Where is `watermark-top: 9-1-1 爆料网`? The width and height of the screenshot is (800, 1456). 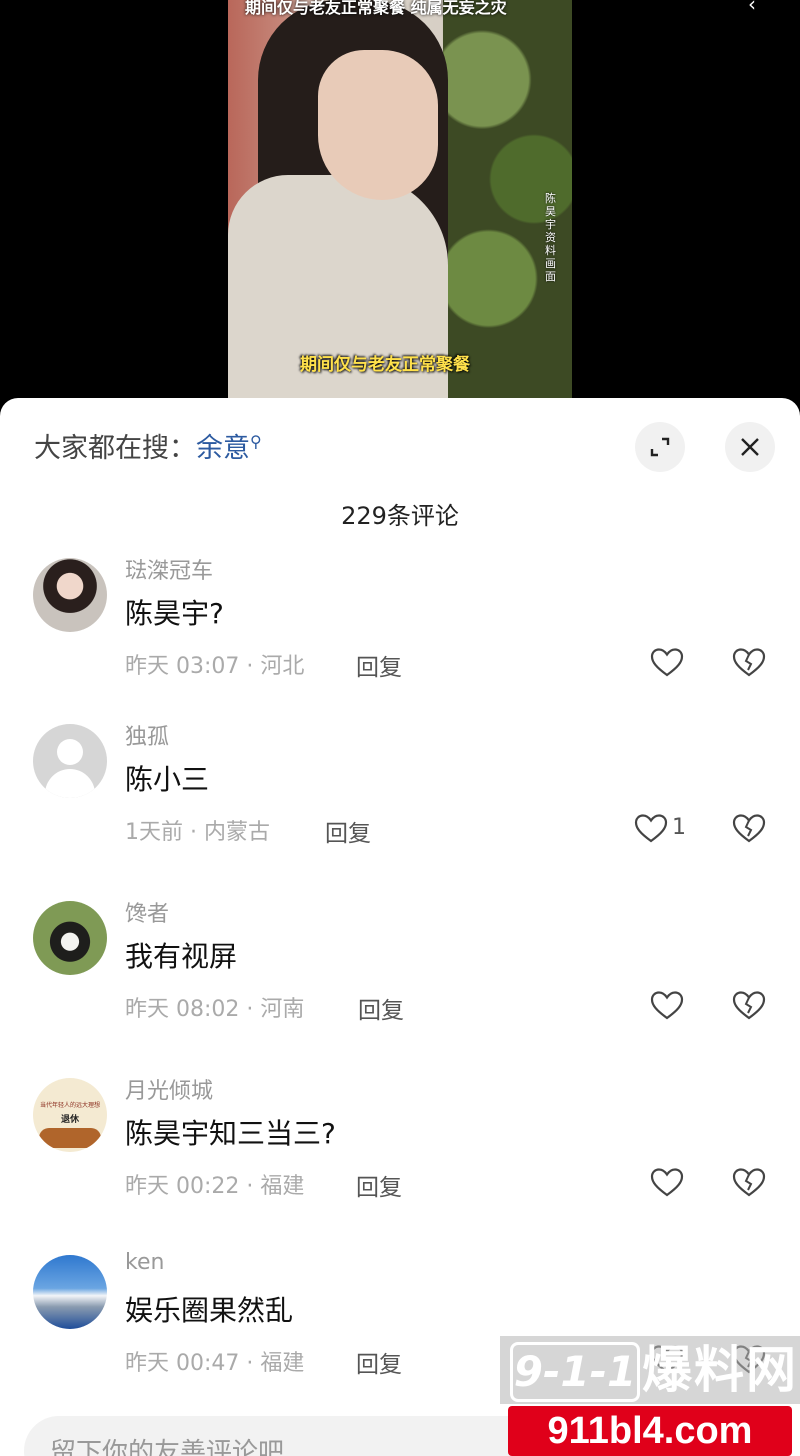 watermark-top: 9-1-1 爆料网 is located at coordinates (650, 1370).